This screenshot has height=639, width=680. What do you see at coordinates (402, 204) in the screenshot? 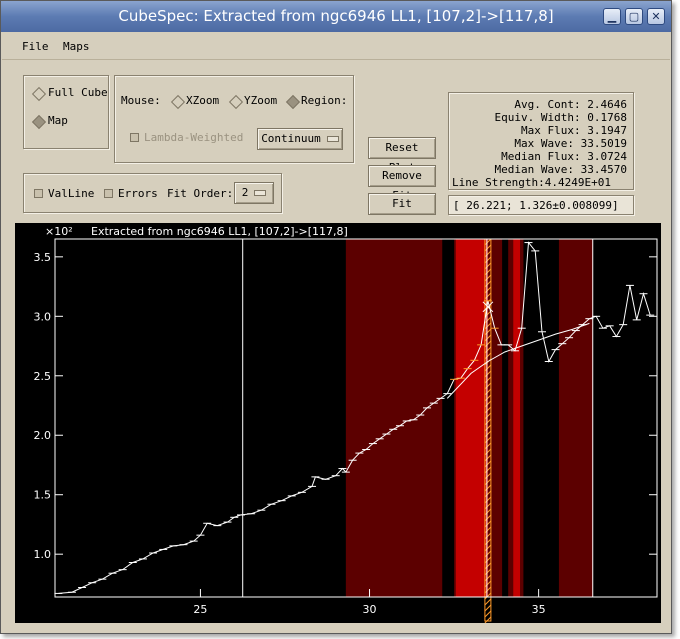
I see `fit-button: Fit` at bounding box center [402, 204].